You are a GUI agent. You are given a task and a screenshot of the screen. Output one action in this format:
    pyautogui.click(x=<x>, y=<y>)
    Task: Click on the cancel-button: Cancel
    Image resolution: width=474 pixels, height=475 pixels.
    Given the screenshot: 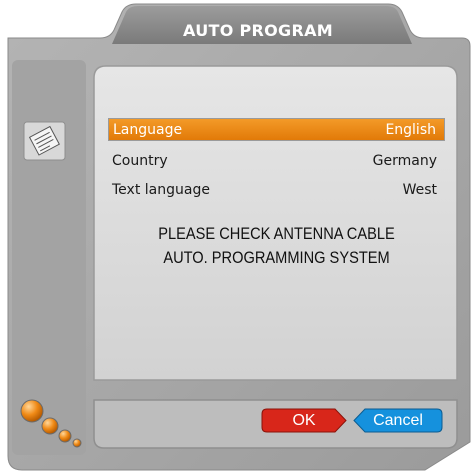 What is the action you would take?
    pyautogui.click(x=398, y=420)
    